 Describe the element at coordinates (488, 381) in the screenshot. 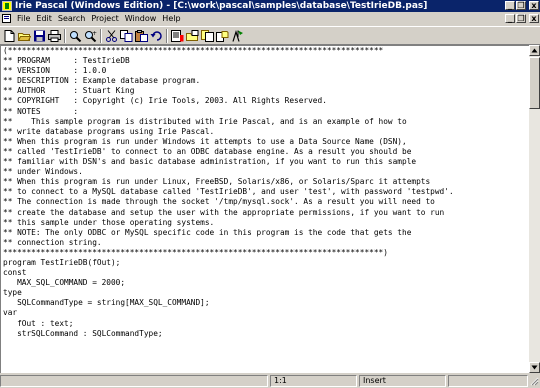

I see `status-extra-panel` at that location.